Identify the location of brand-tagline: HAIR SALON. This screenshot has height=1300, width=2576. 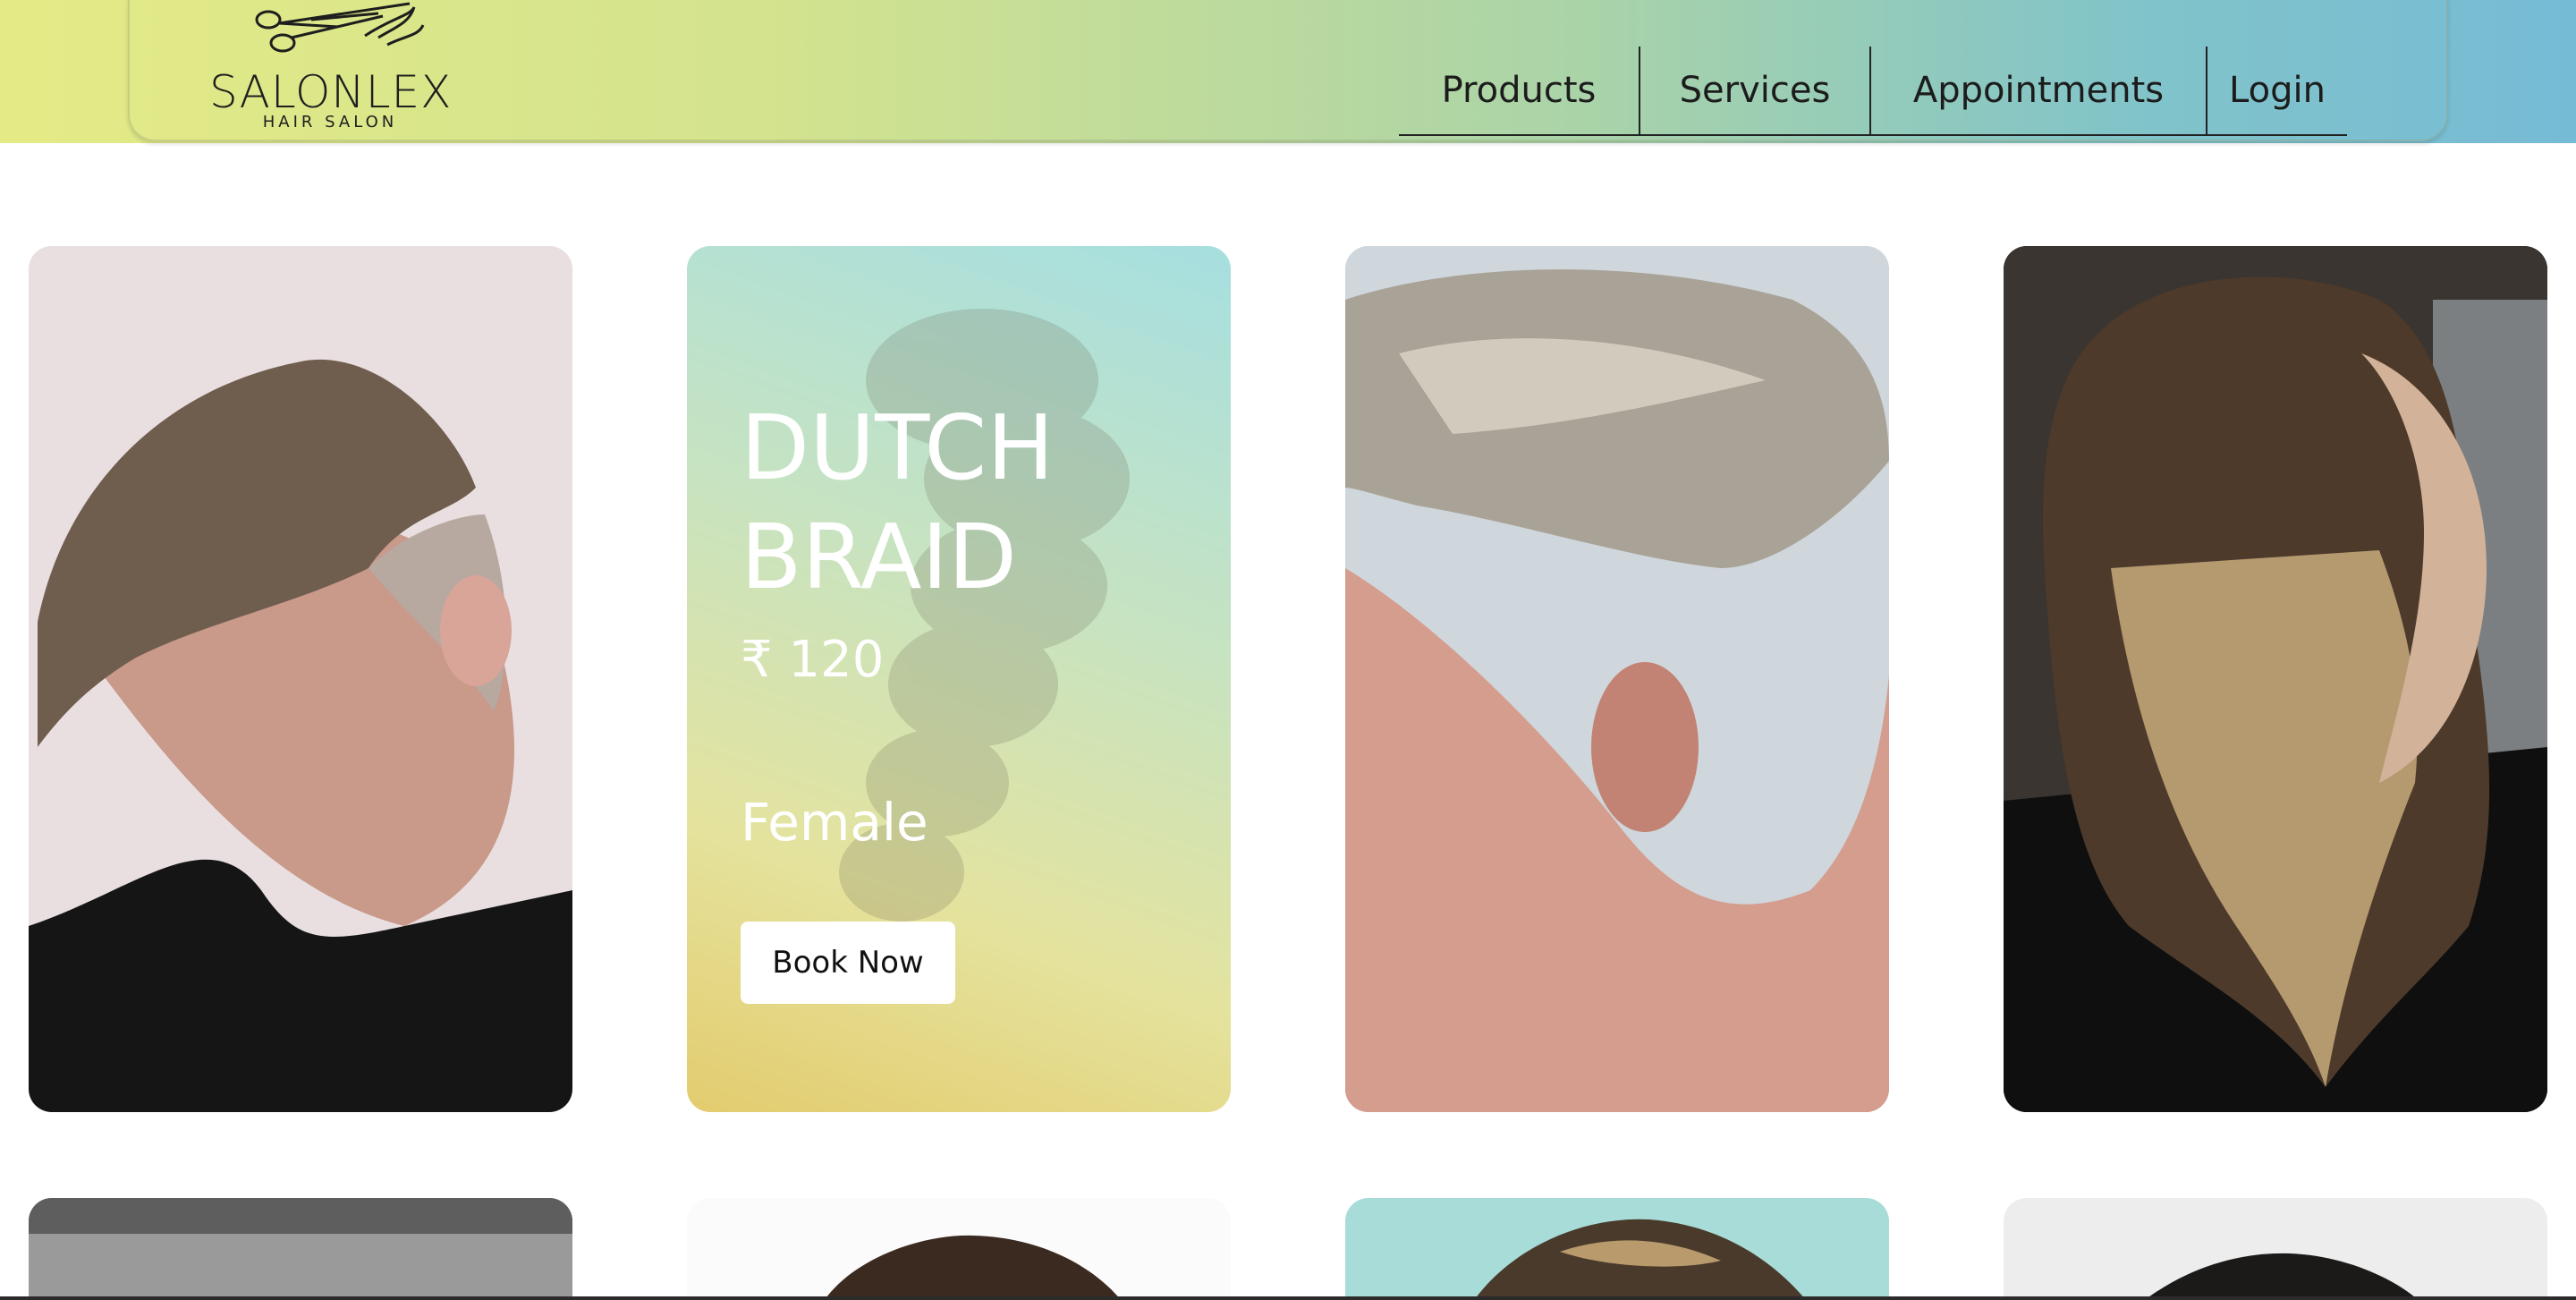
(330, 123).